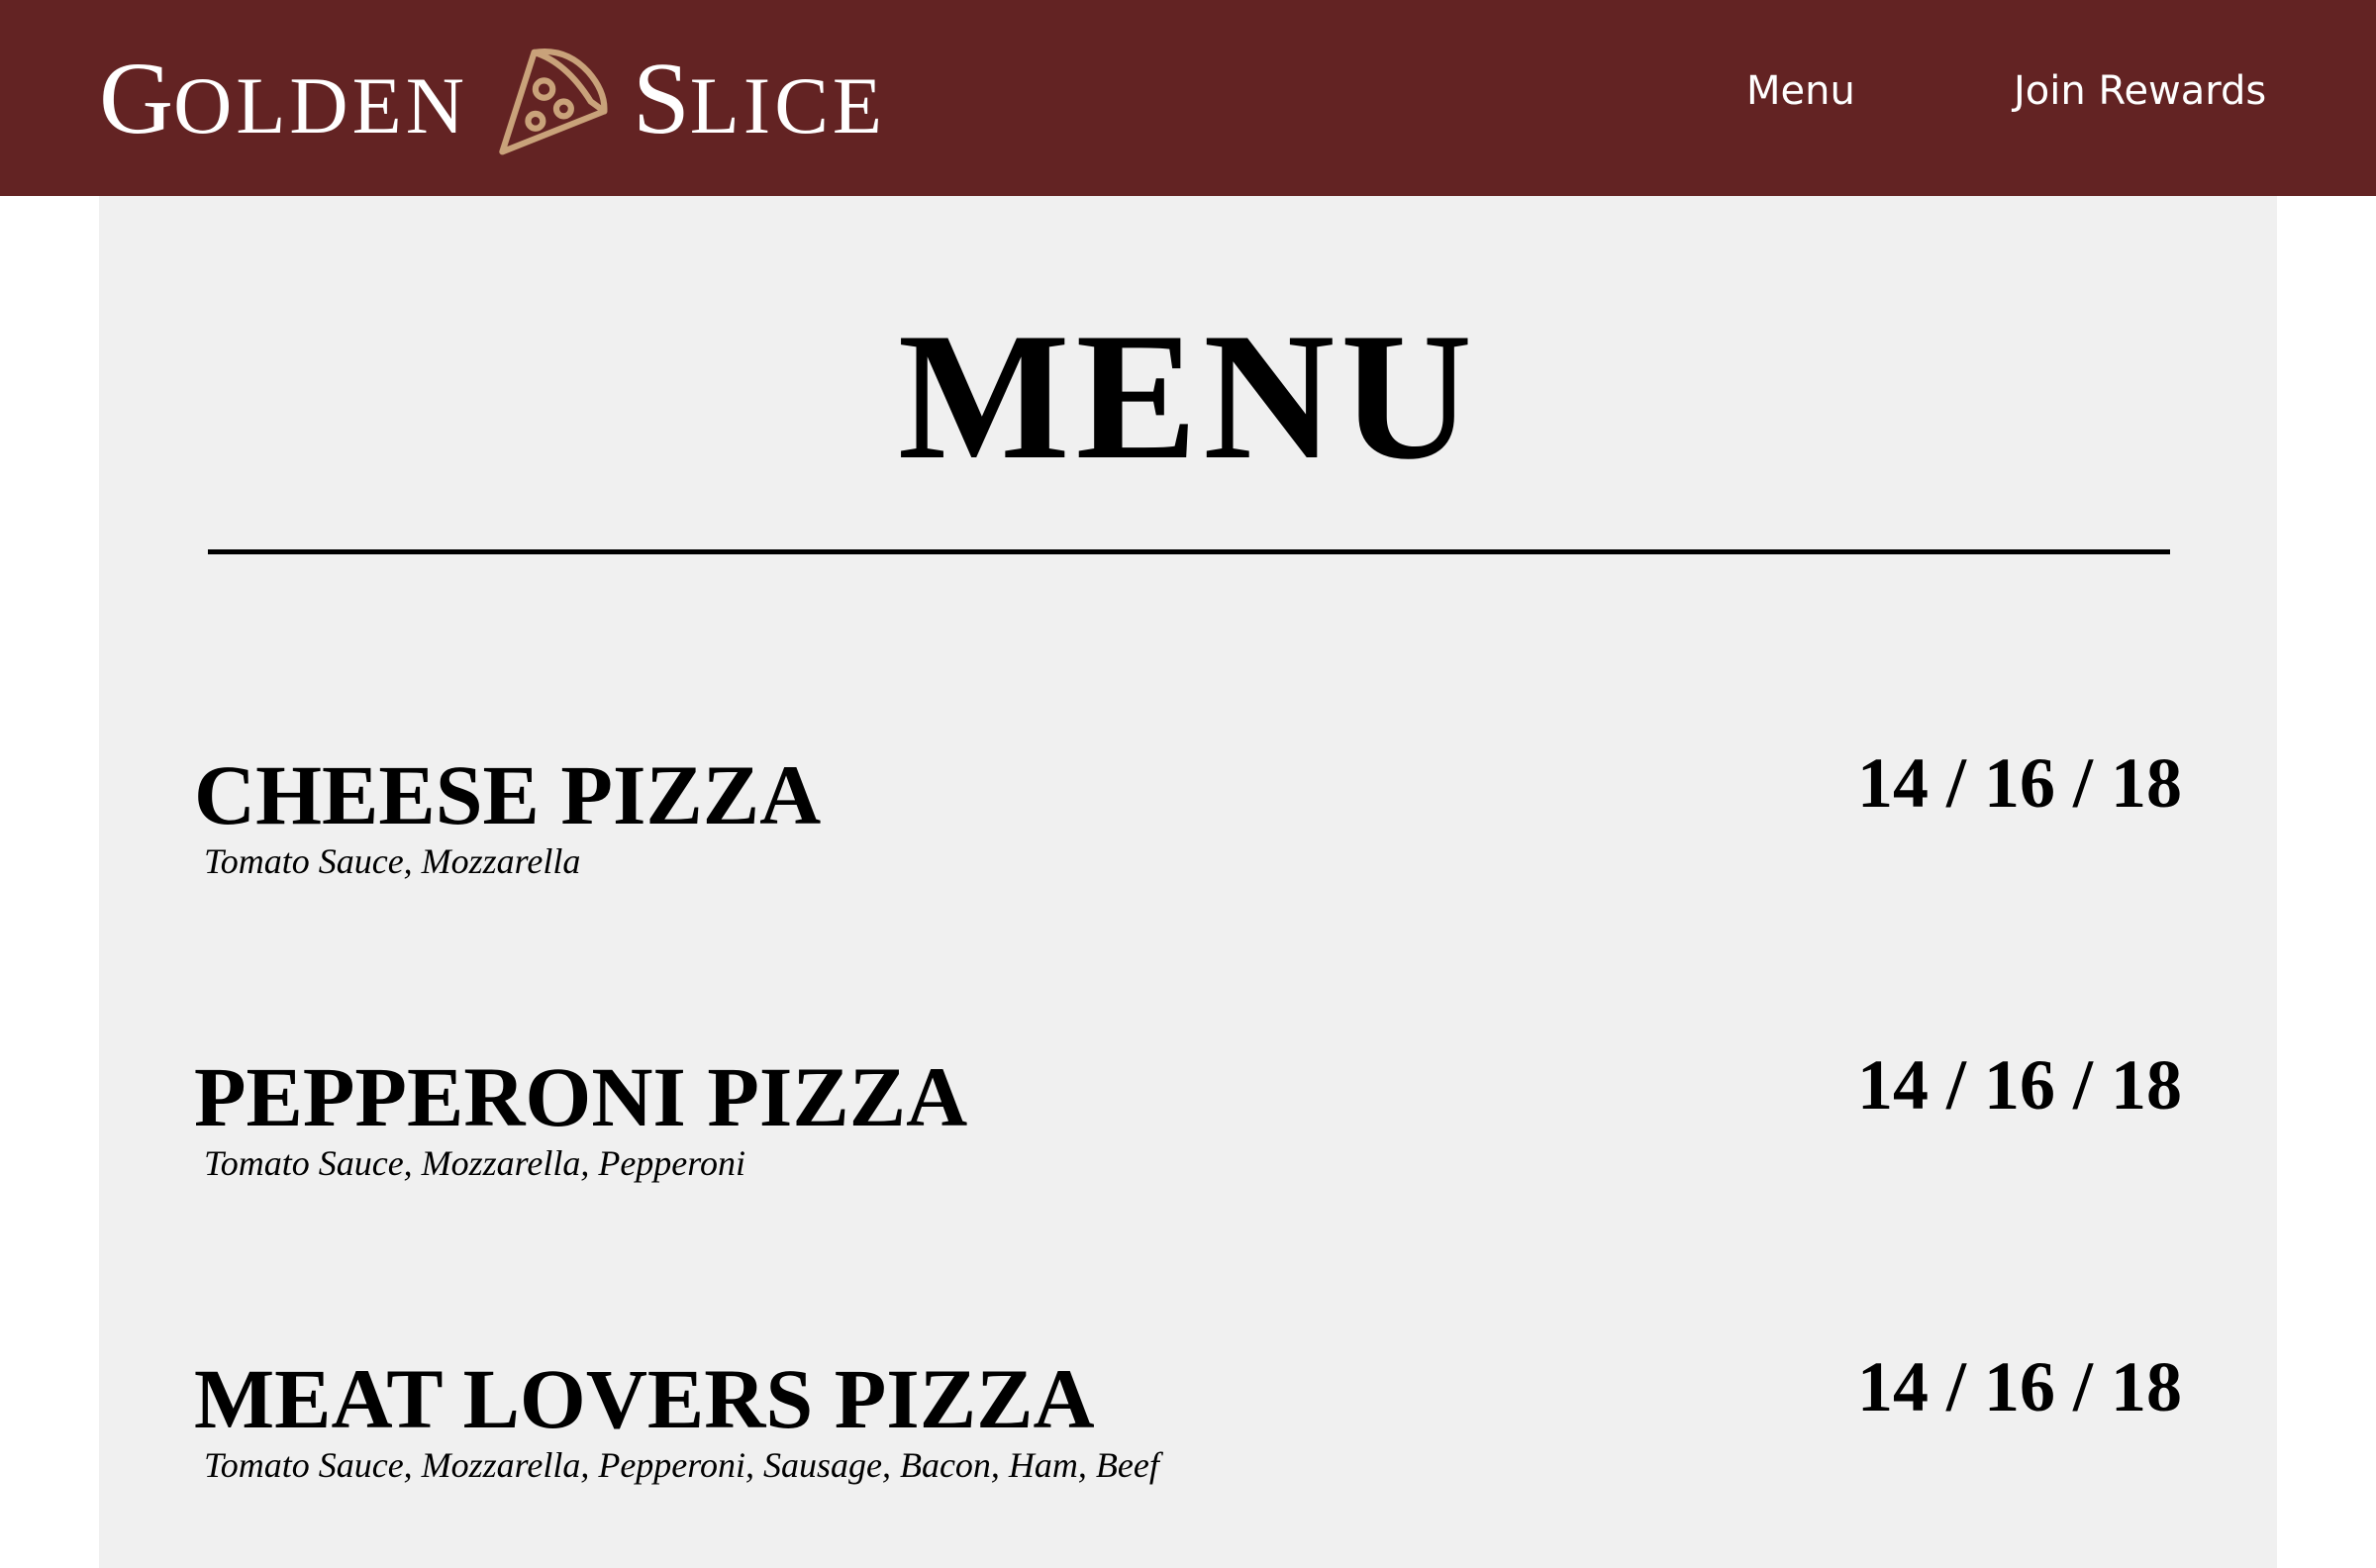  I want to click on brand-logo: G OLDEN S LICE, so click(493, 99).